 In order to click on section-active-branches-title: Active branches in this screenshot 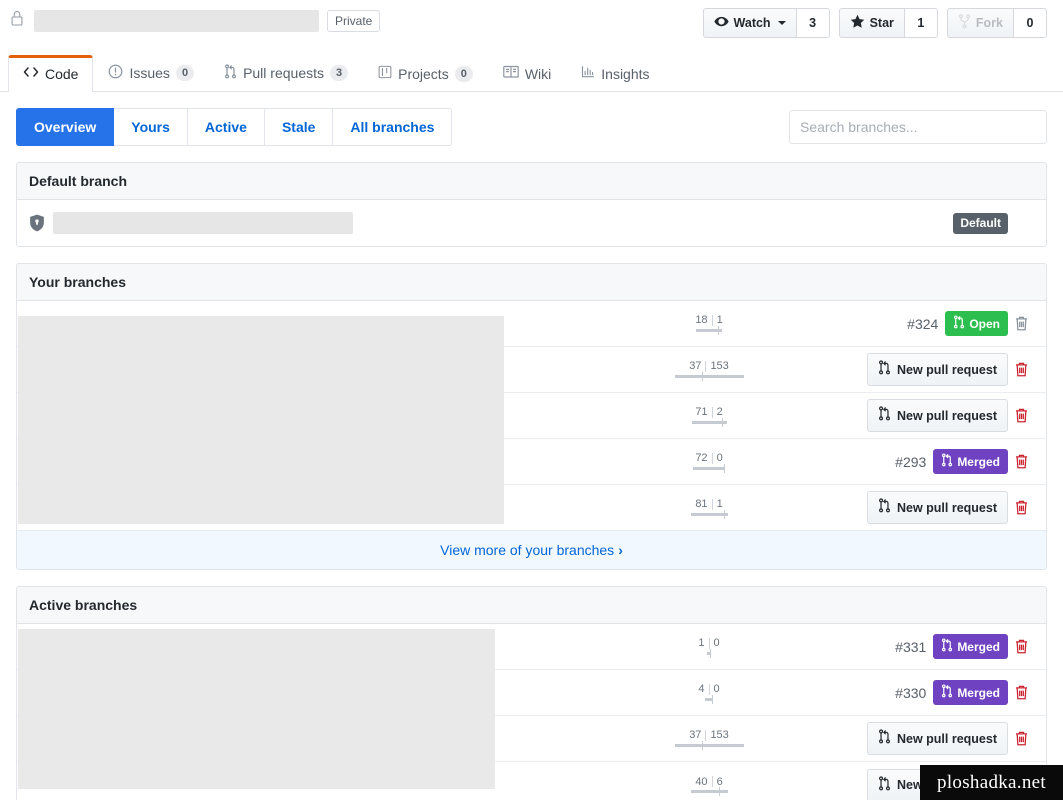, I will do `click(531, 605)`.